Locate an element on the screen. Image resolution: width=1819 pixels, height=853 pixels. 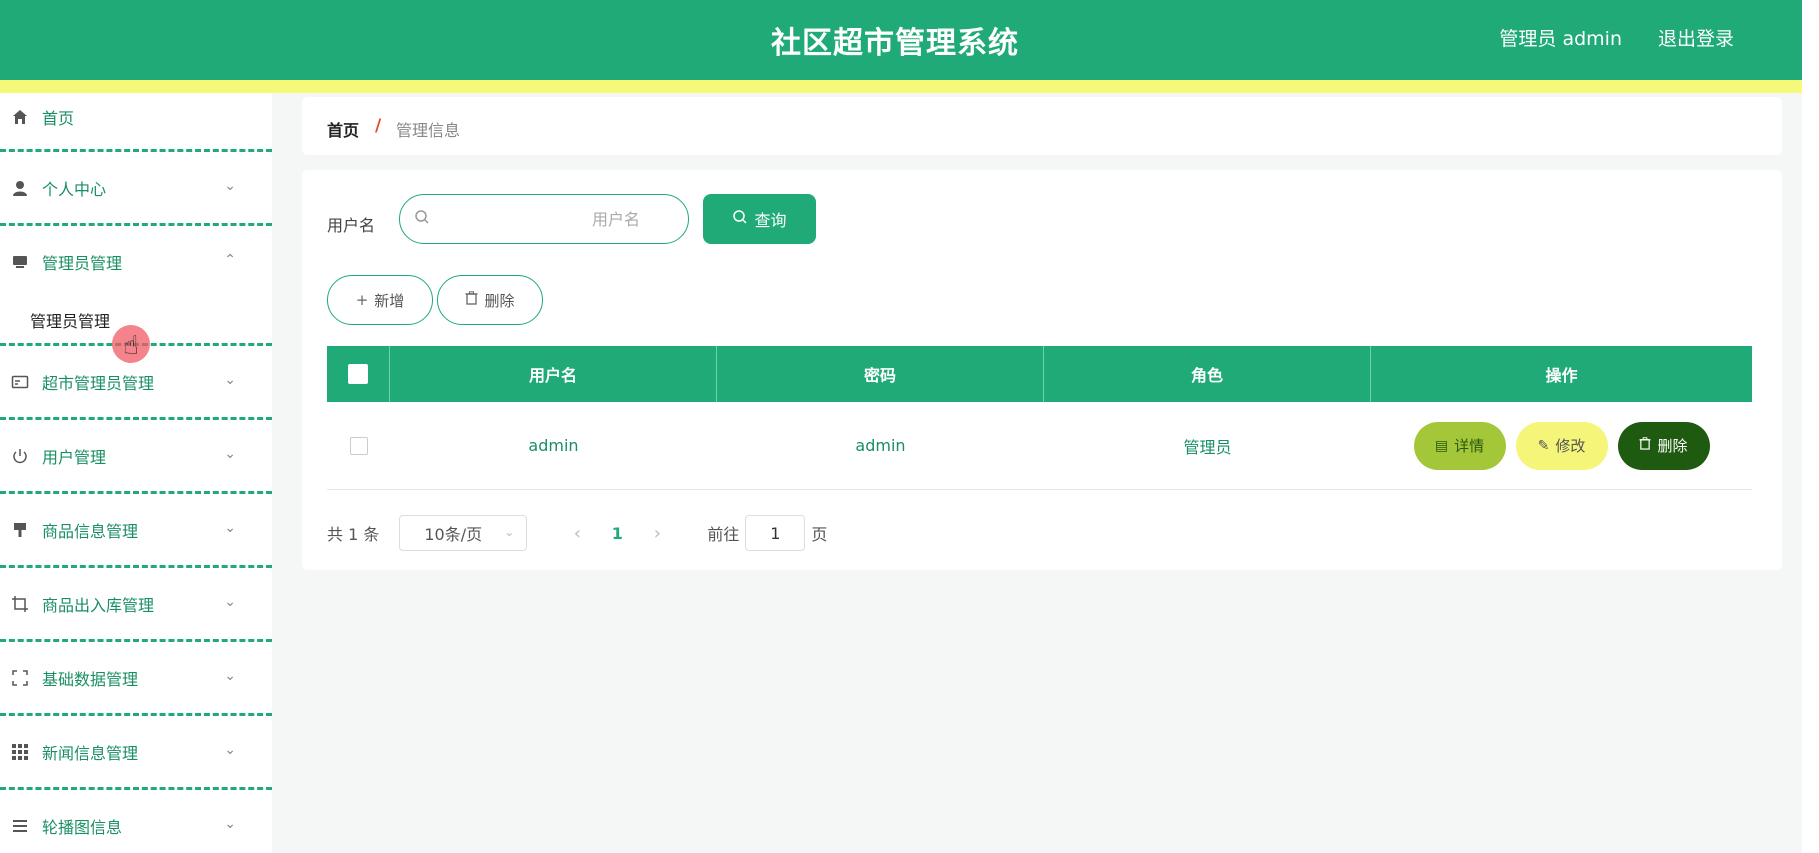
goto-label: 前往 is located at coordinates (723, 534).